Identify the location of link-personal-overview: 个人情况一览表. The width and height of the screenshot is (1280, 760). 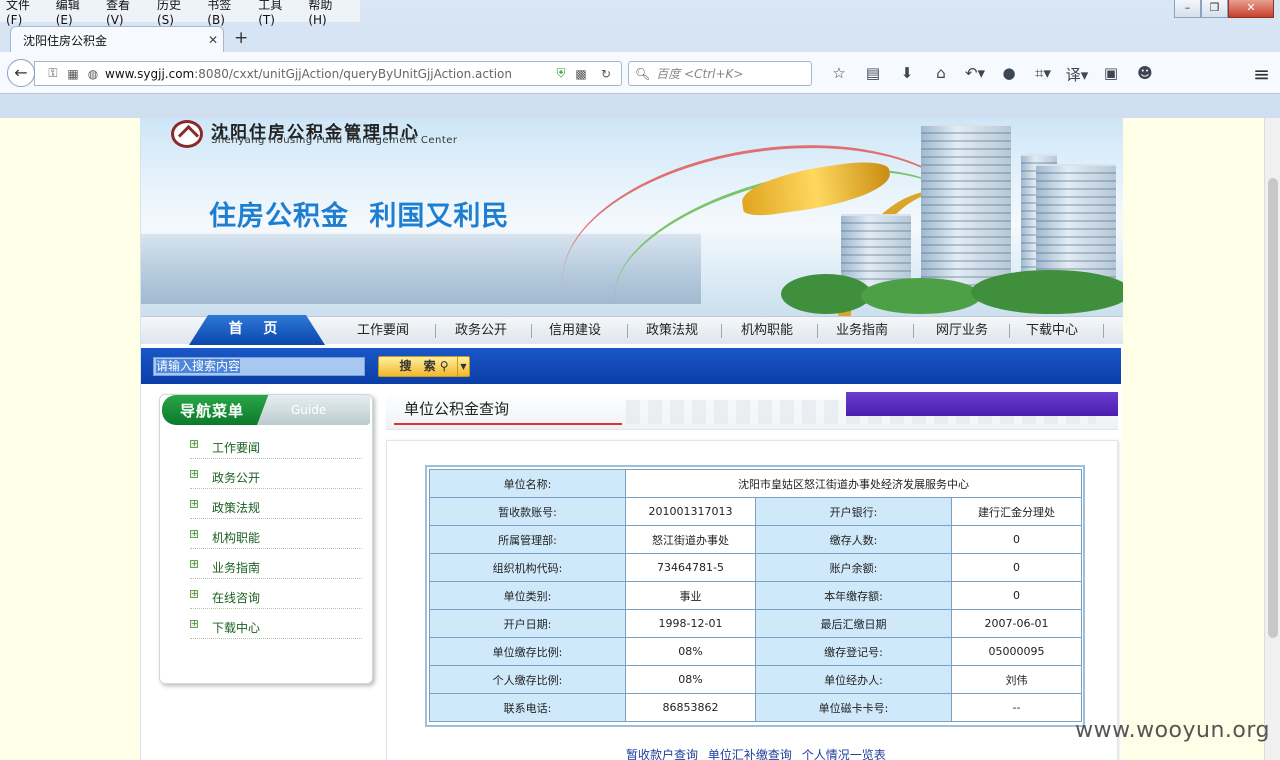
(844, 754).